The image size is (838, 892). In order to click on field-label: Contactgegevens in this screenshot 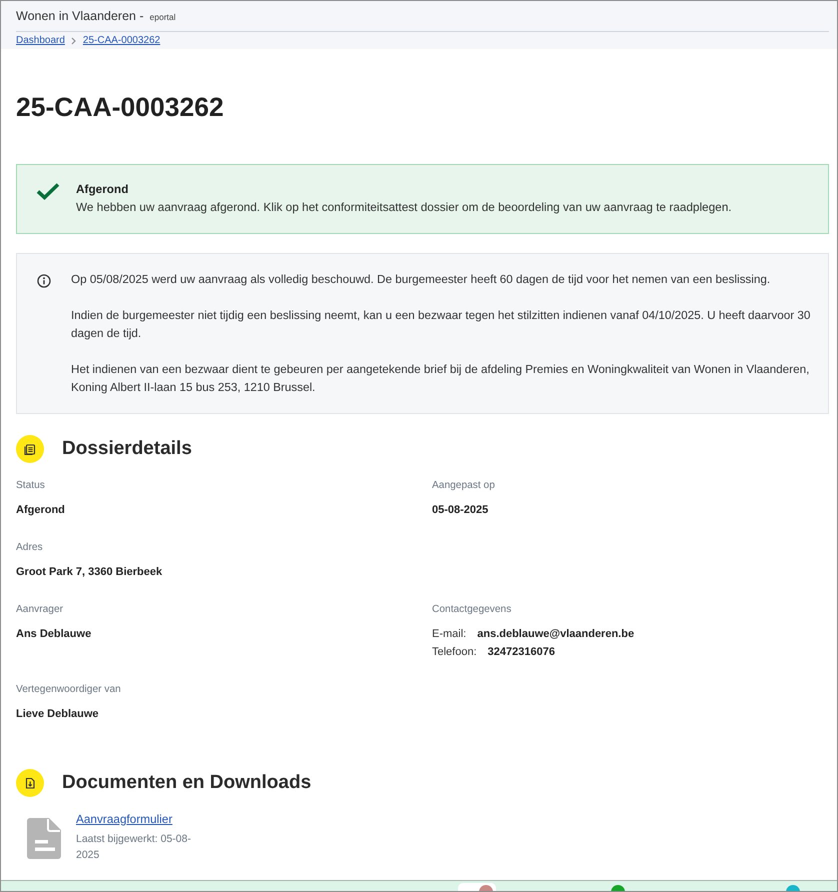, I will do `click(472, 610)`.